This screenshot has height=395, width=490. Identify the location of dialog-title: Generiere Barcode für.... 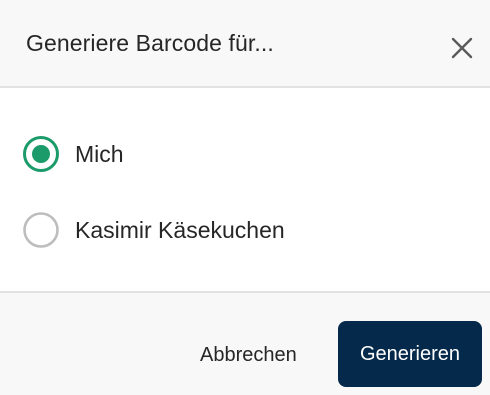
(150, 43).